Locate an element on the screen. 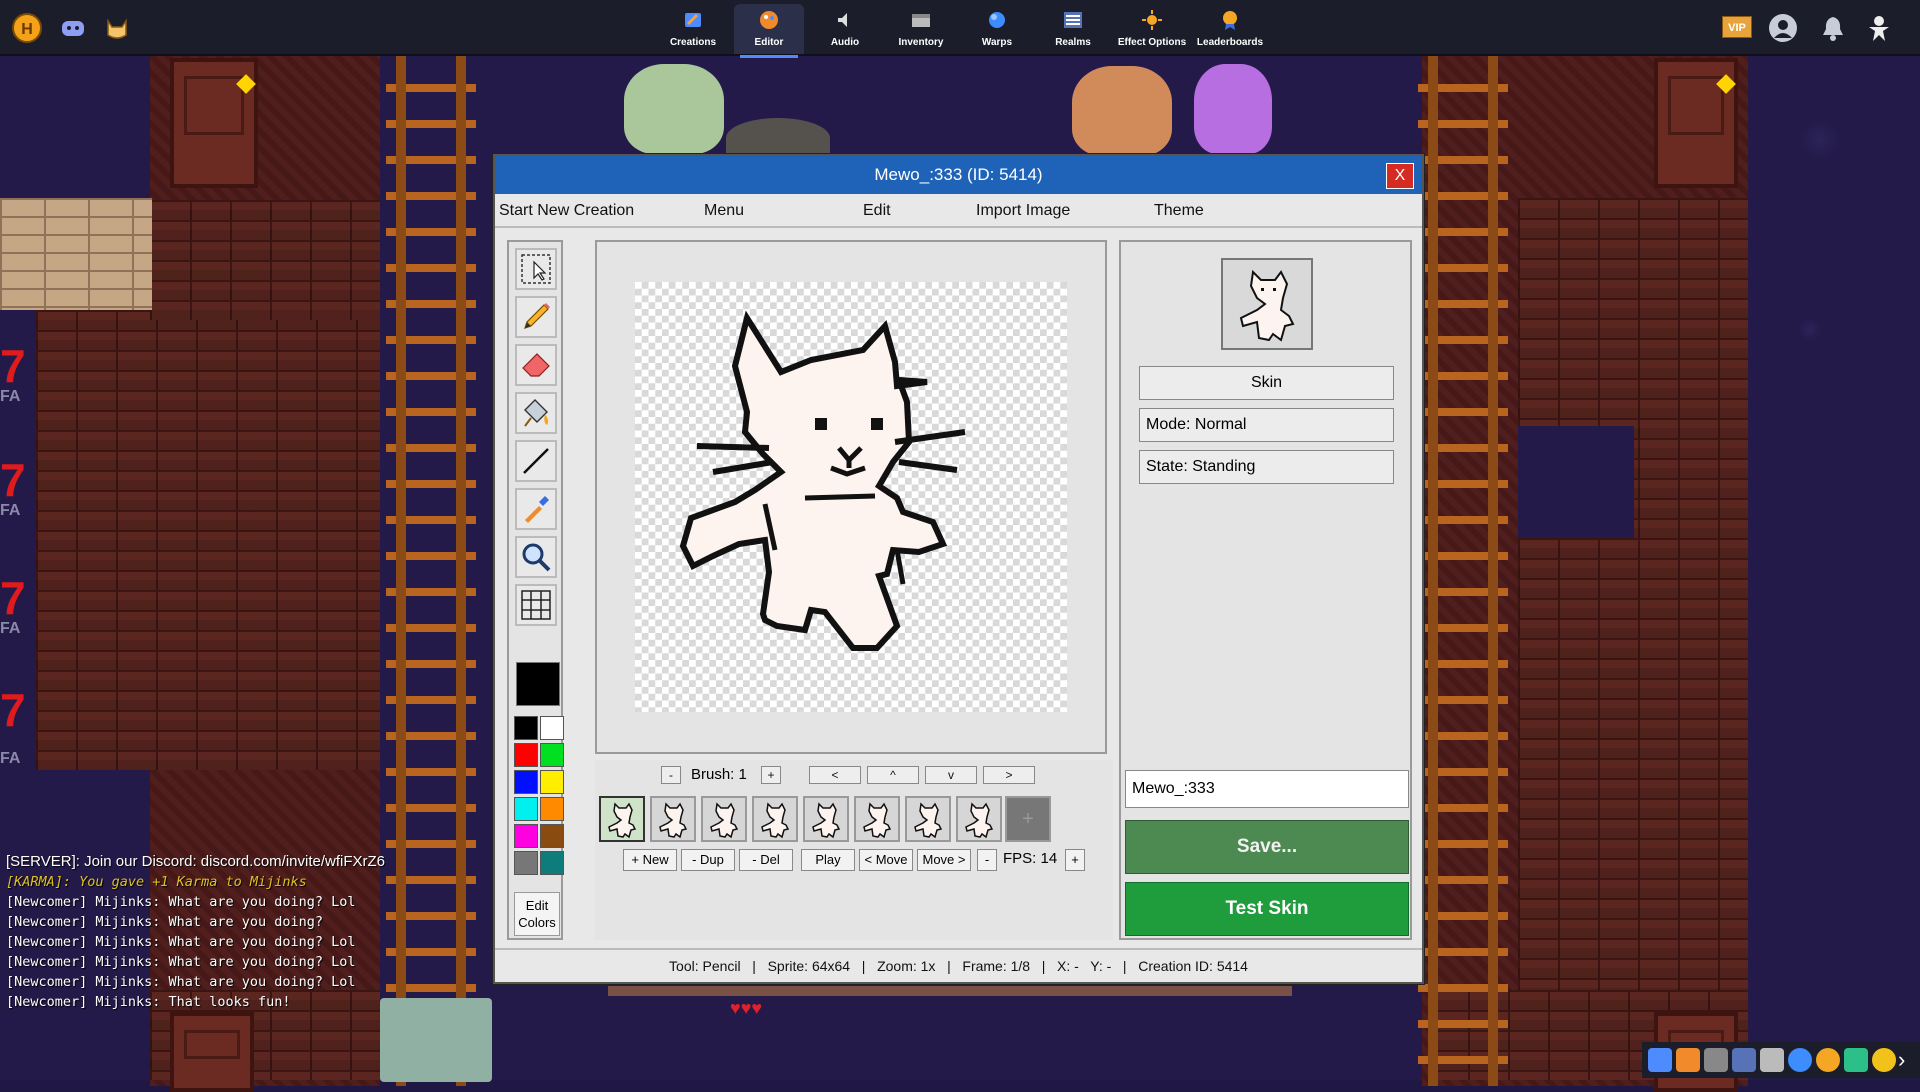  duplicate-frame-button: - Dup is located at coordinates (708, 860).